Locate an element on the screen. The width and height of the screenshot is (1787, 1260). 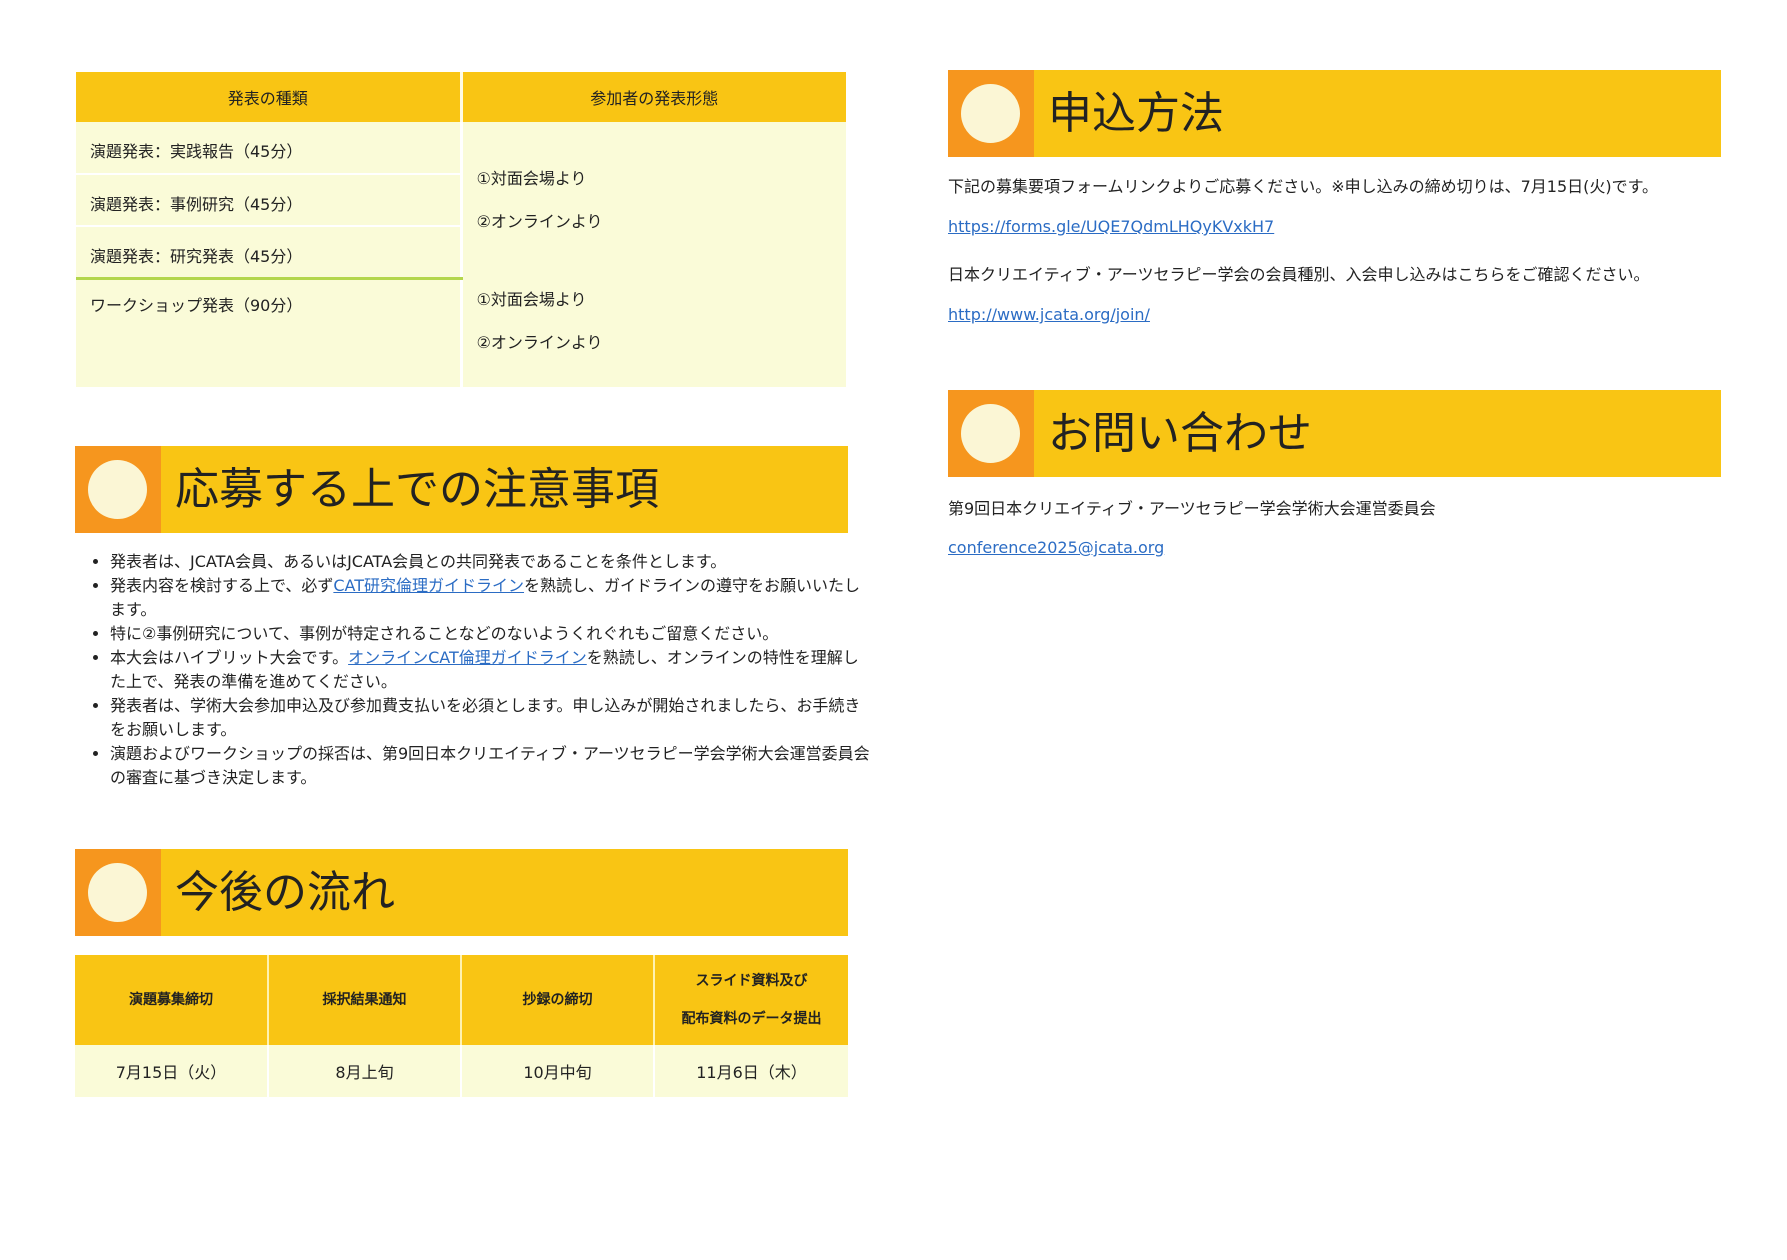
schedule-header-slide-submission: スライド資料及び 配布資料のデータ提出 is located at coordinates (751, 1000).